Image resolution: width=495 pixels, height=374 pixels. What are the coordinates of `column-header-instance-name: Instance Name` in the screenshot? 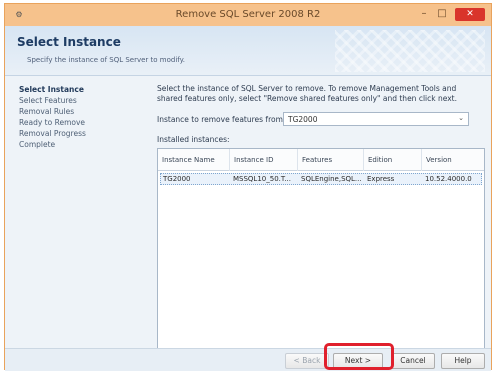 It's located at (194, 160).